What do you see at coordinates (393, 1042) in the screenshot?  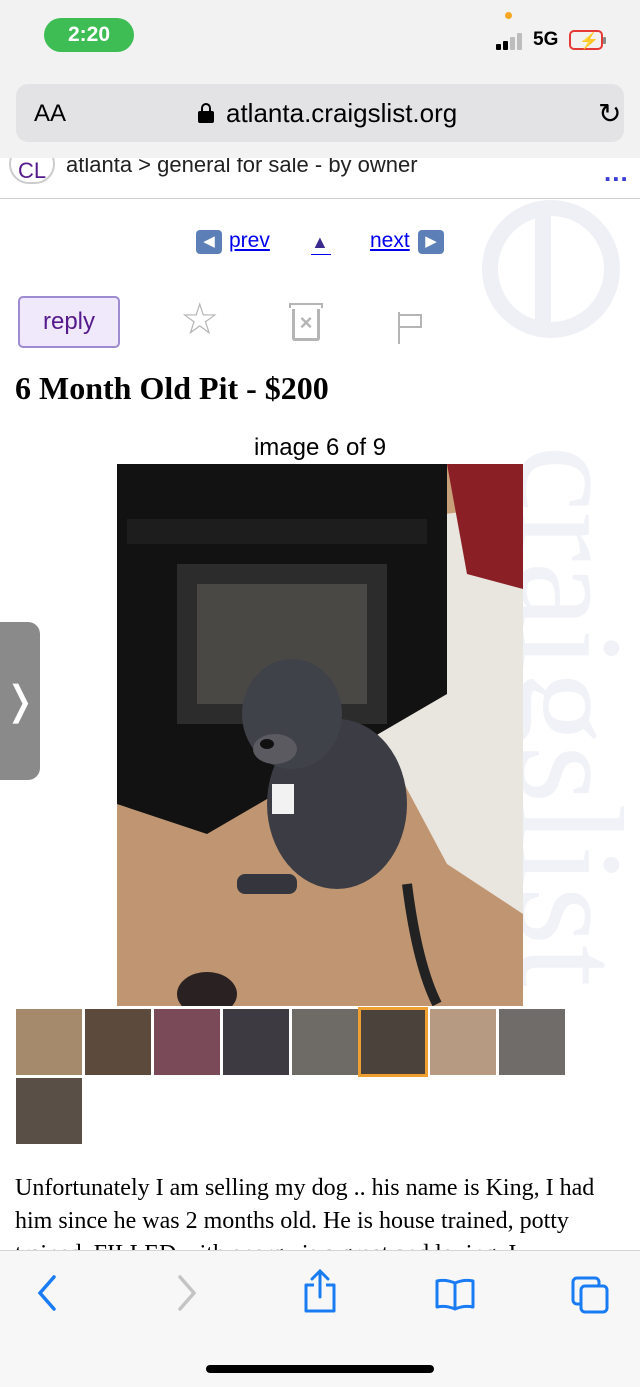 I see `gallery-thumbnail-6-active` at bounding box center [393, 1042].